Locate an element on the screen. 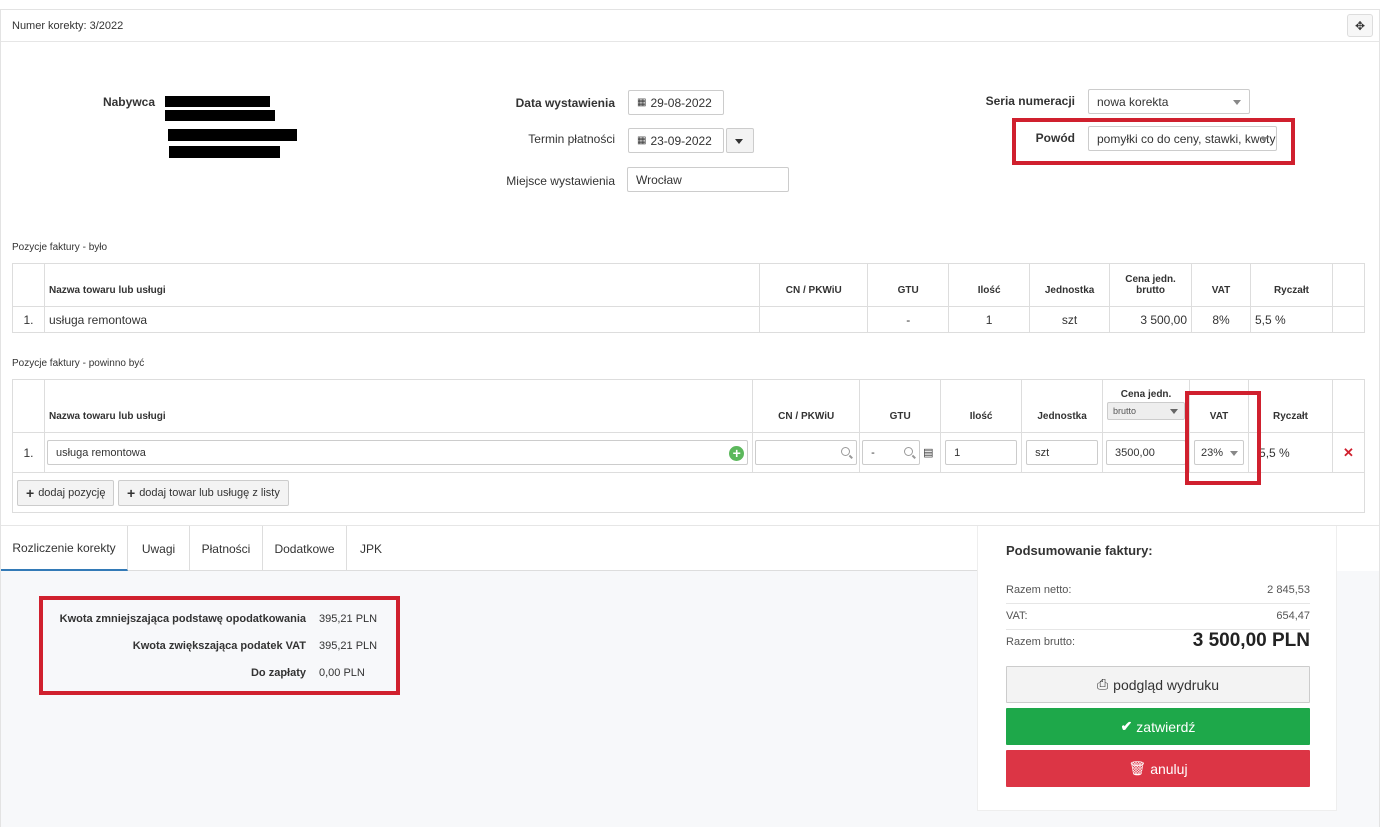 Image resolution: width=1383 pixels, height=830 pixels. row-qty: 1 is located at coordinates (989, 319).